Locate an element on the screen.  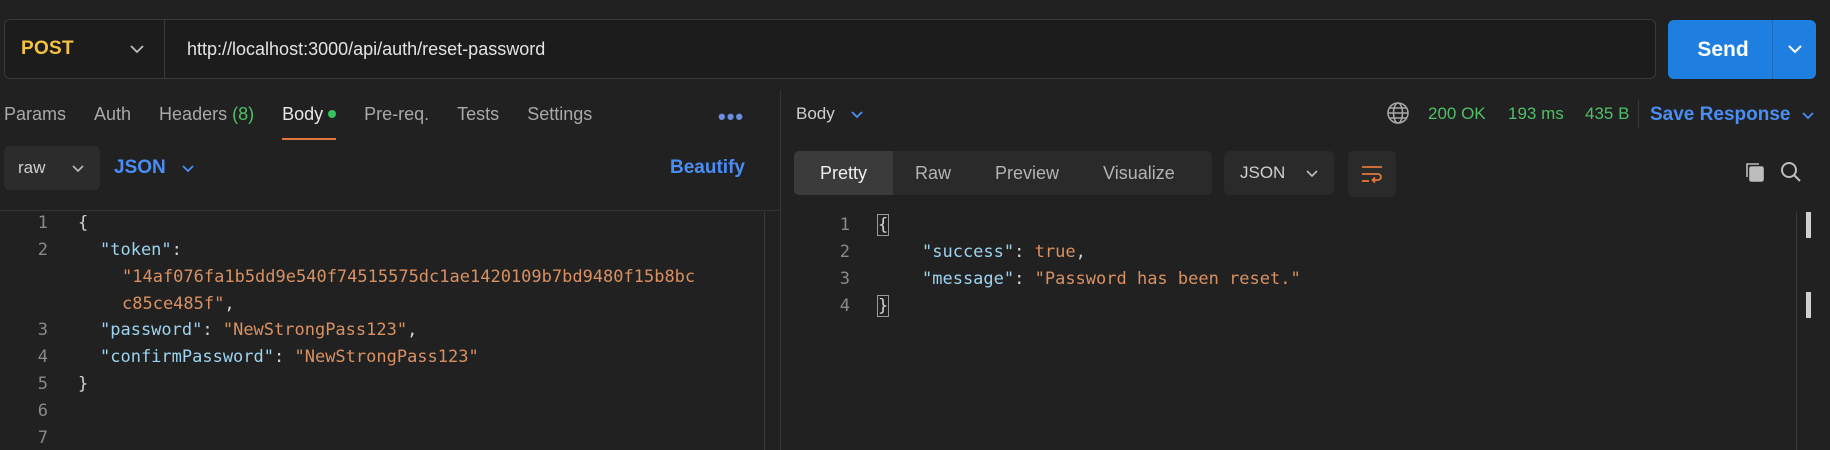
headers-count-badge: (8) is located at coordinates (243, 114).